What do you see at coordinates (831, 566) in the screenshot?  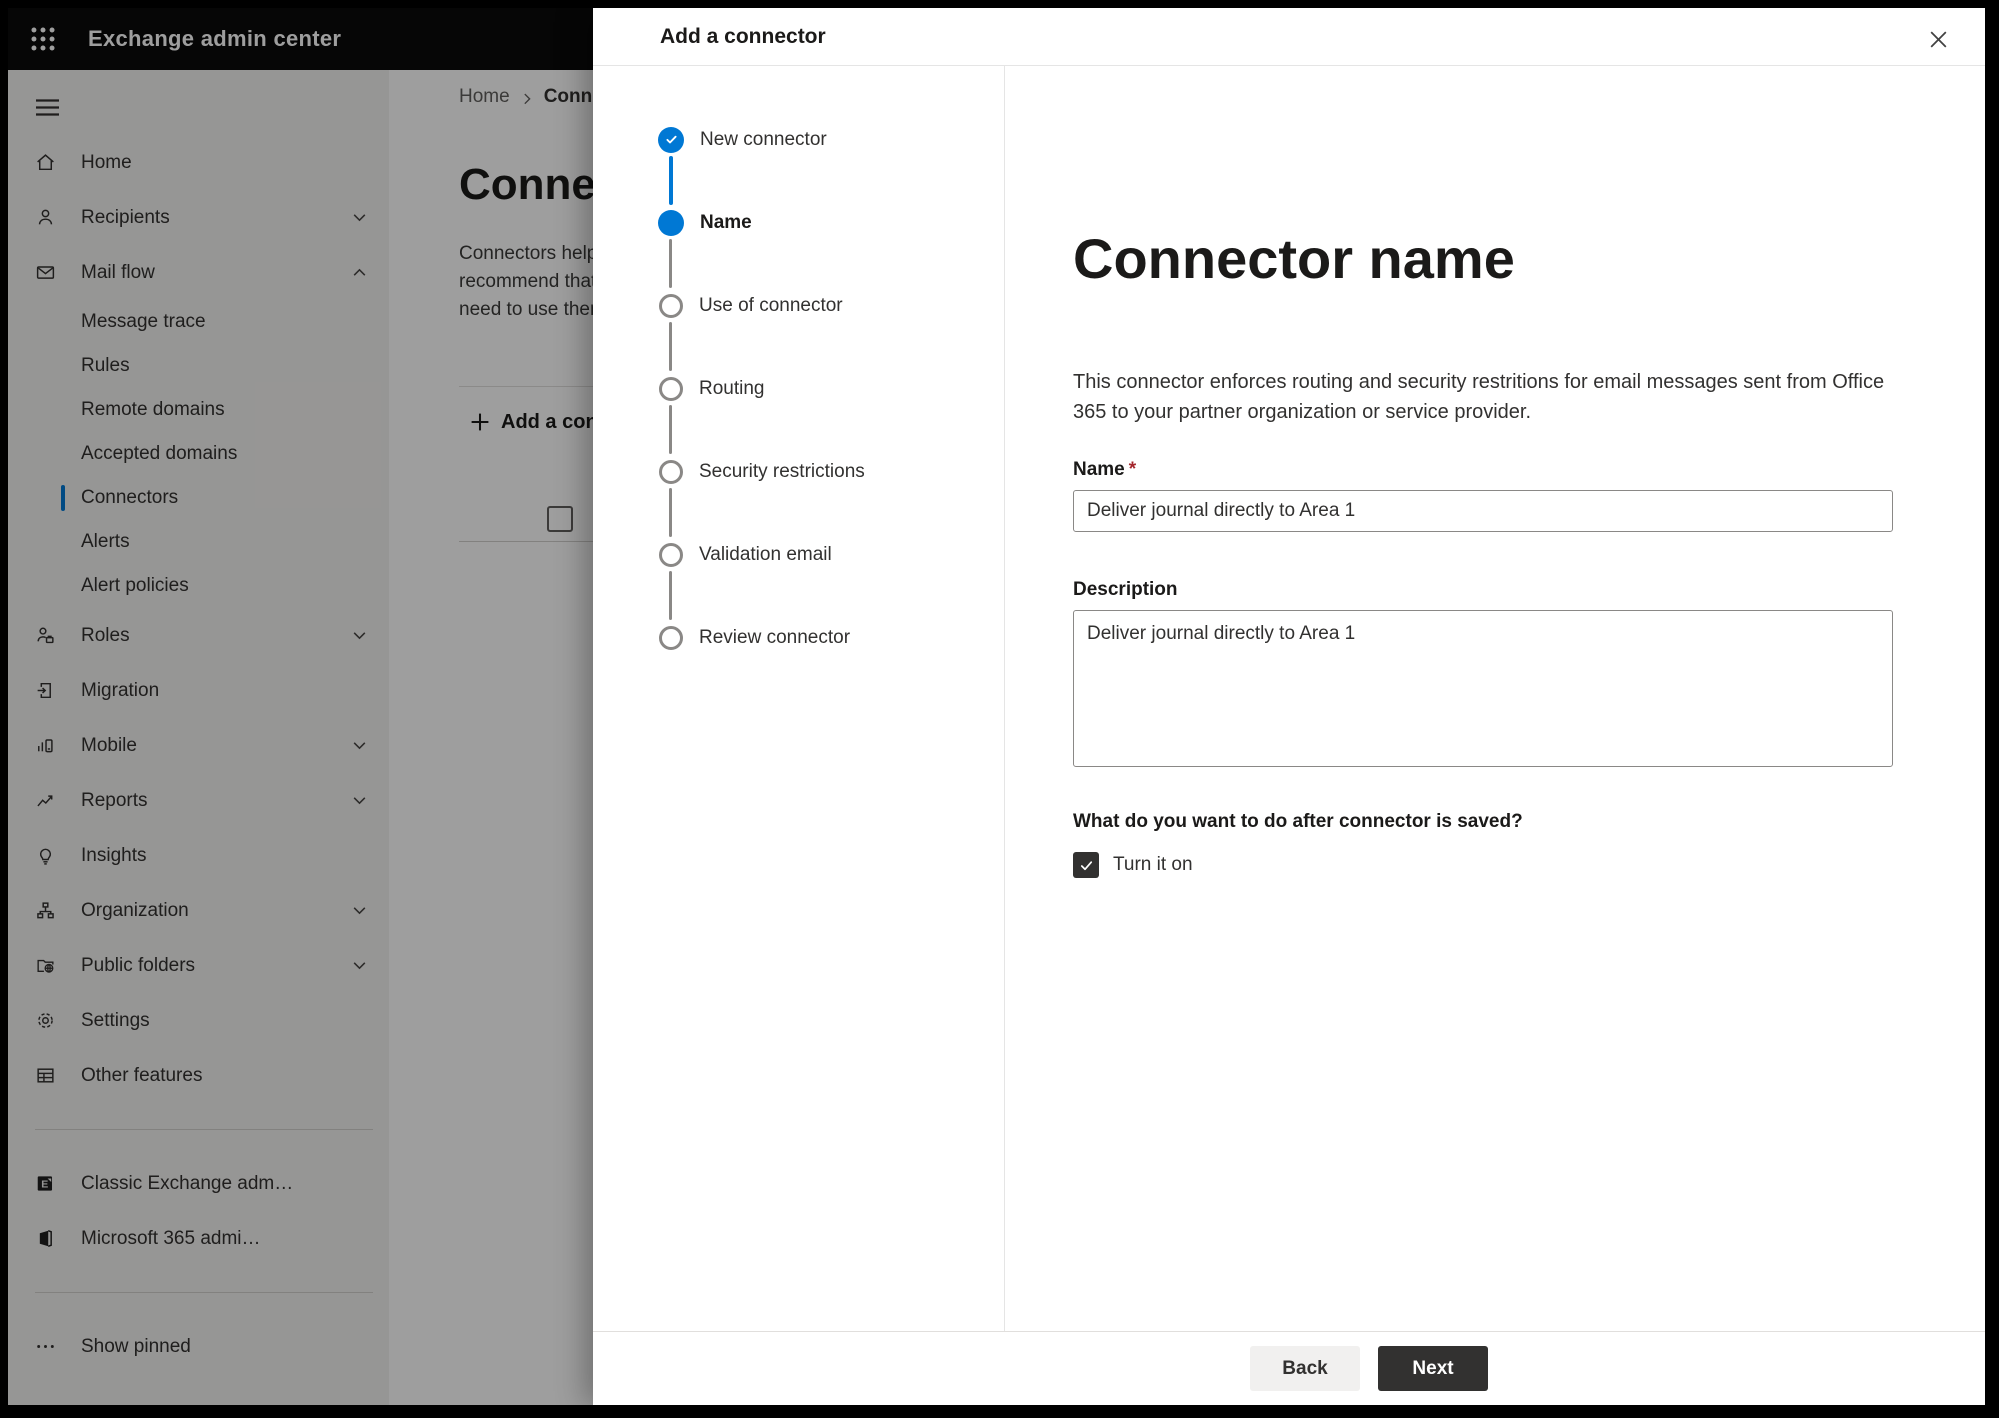 I see `step-validation-email: Validation email` at bounding box center [831, 566].